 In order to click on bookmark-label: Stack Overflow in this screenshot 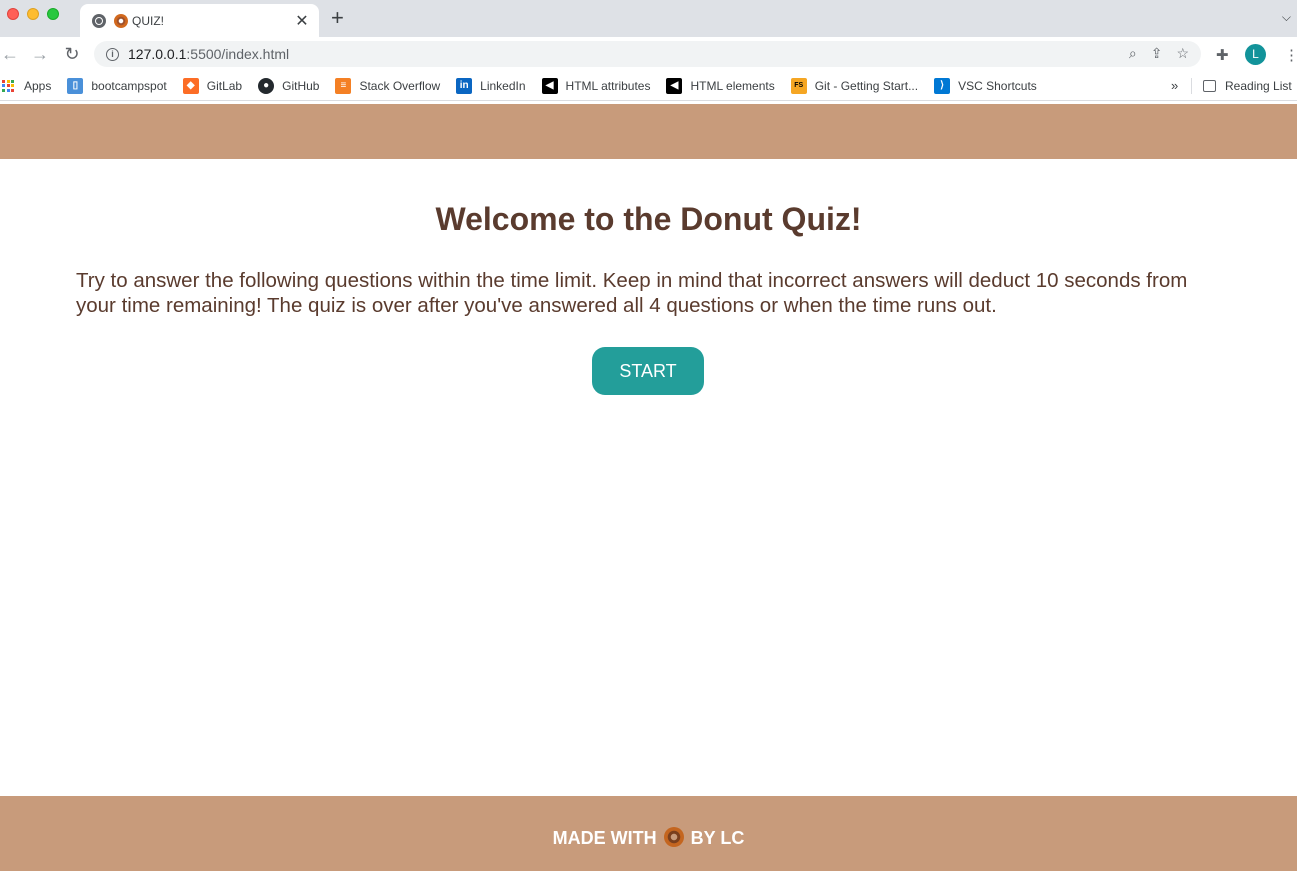, I will do `click(400, 85)`.